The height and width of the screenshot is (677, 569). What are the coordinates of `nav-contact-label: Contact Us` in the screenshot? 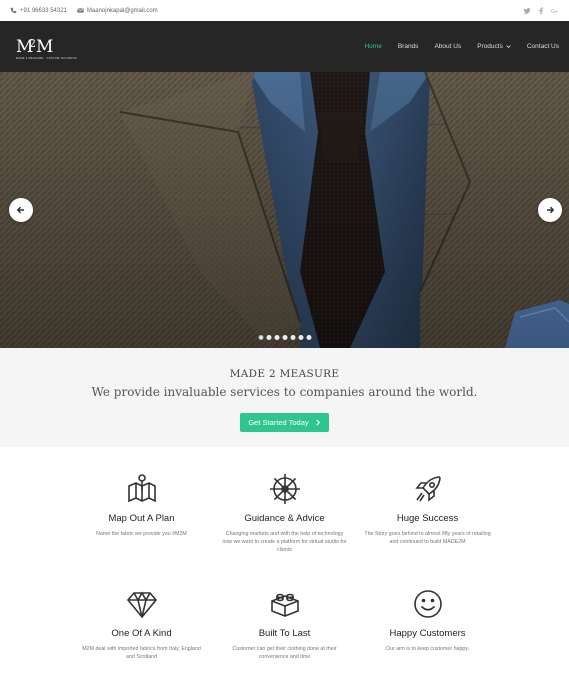 It's located at (542, 46).